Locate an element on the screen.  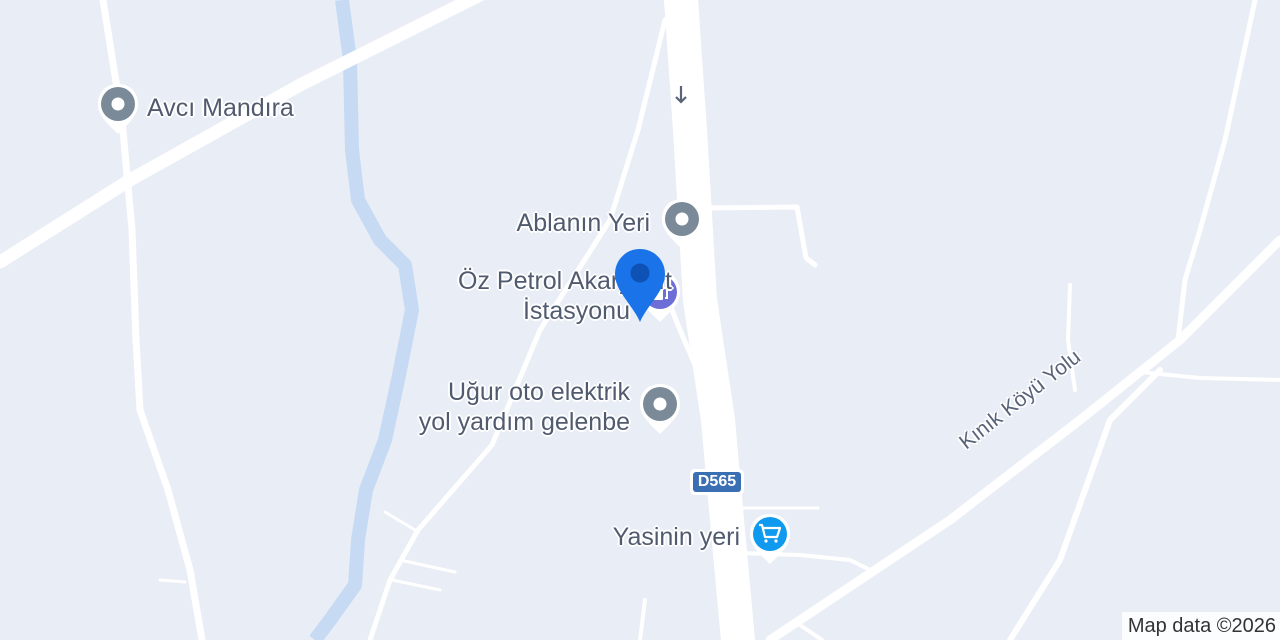
poi-label-ablanin-yeri: Ablanın Yeri is located at coordinates (545, 223).